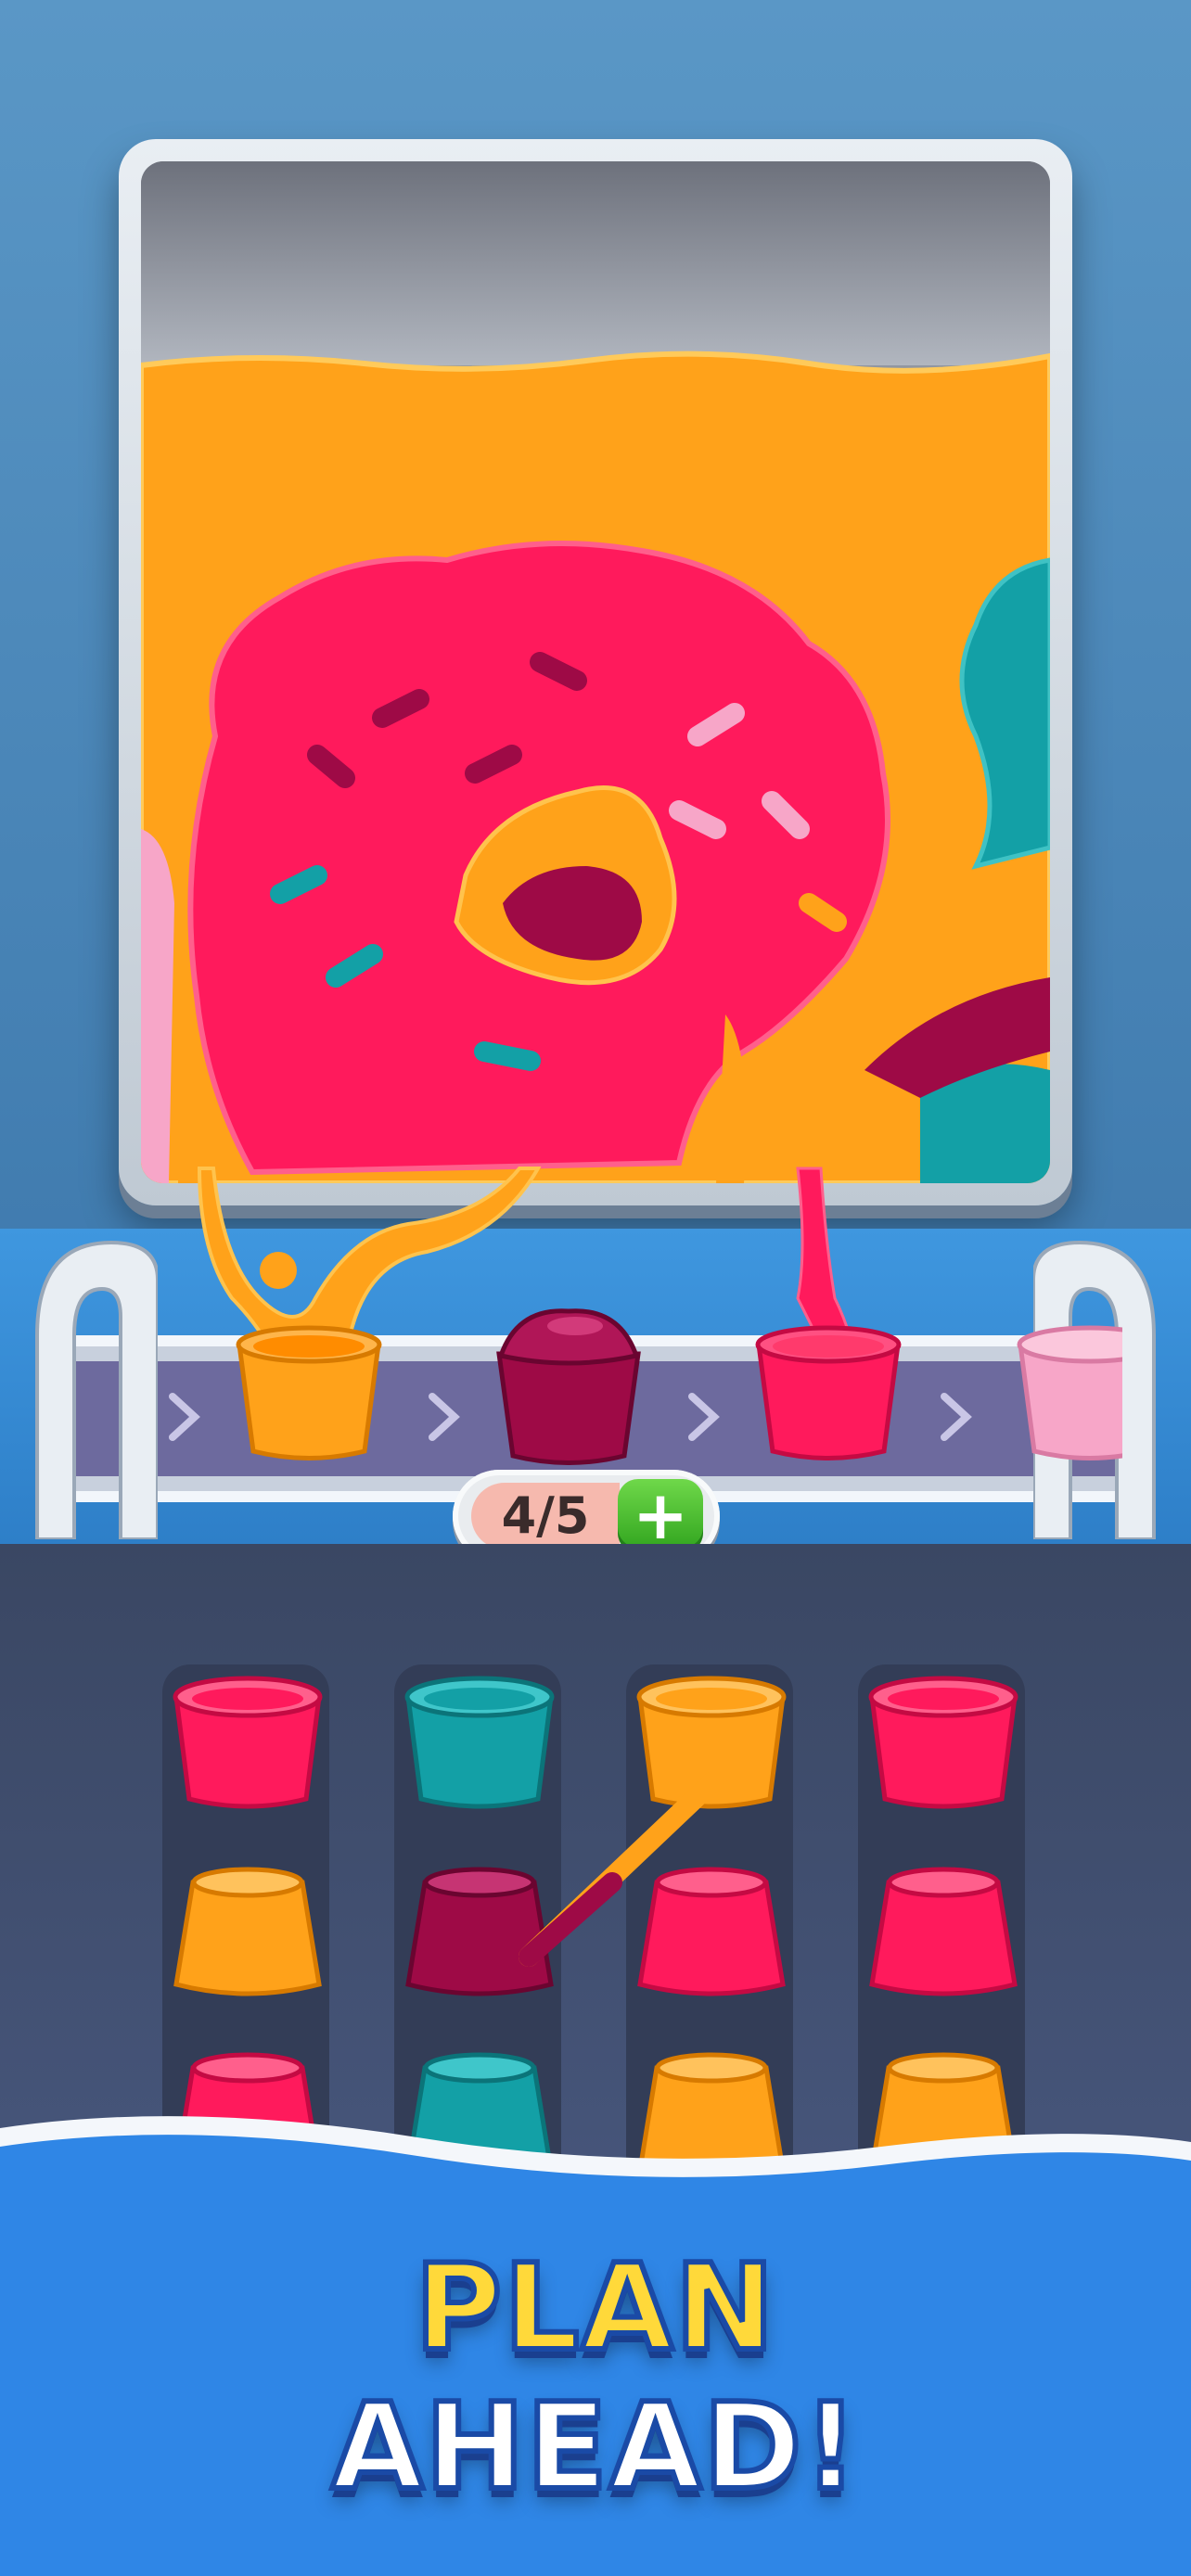 This screenshot has height=2576, width=1191. Describe the element at coordinates (545, 1516) in the screenshot. I see `cup-slot-count: 4/5` at that location.